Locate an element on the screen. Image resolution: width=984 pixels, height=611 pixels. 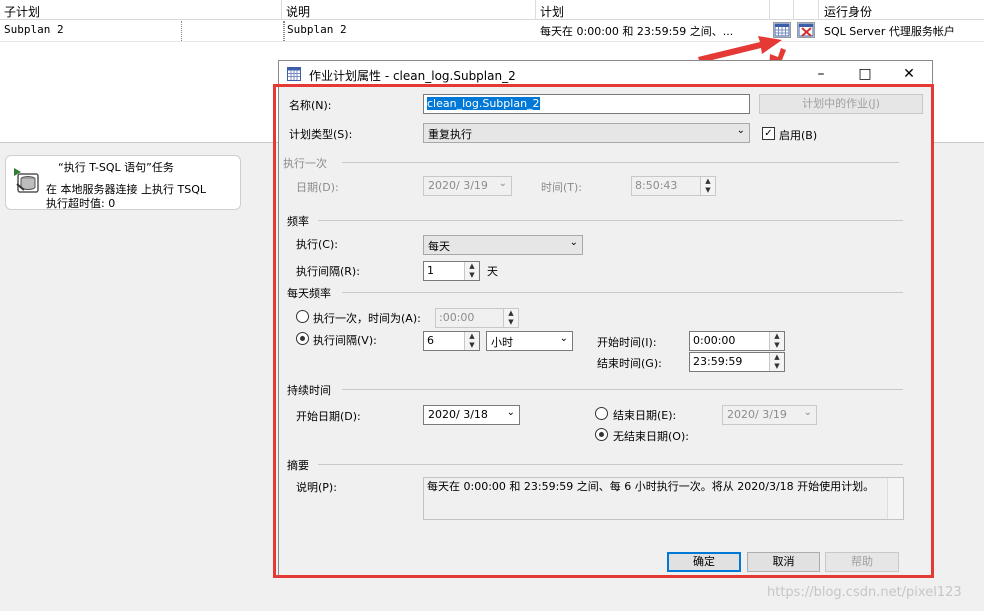
col-header-run-as: 运行身份 is located at coordinates (848, 11).